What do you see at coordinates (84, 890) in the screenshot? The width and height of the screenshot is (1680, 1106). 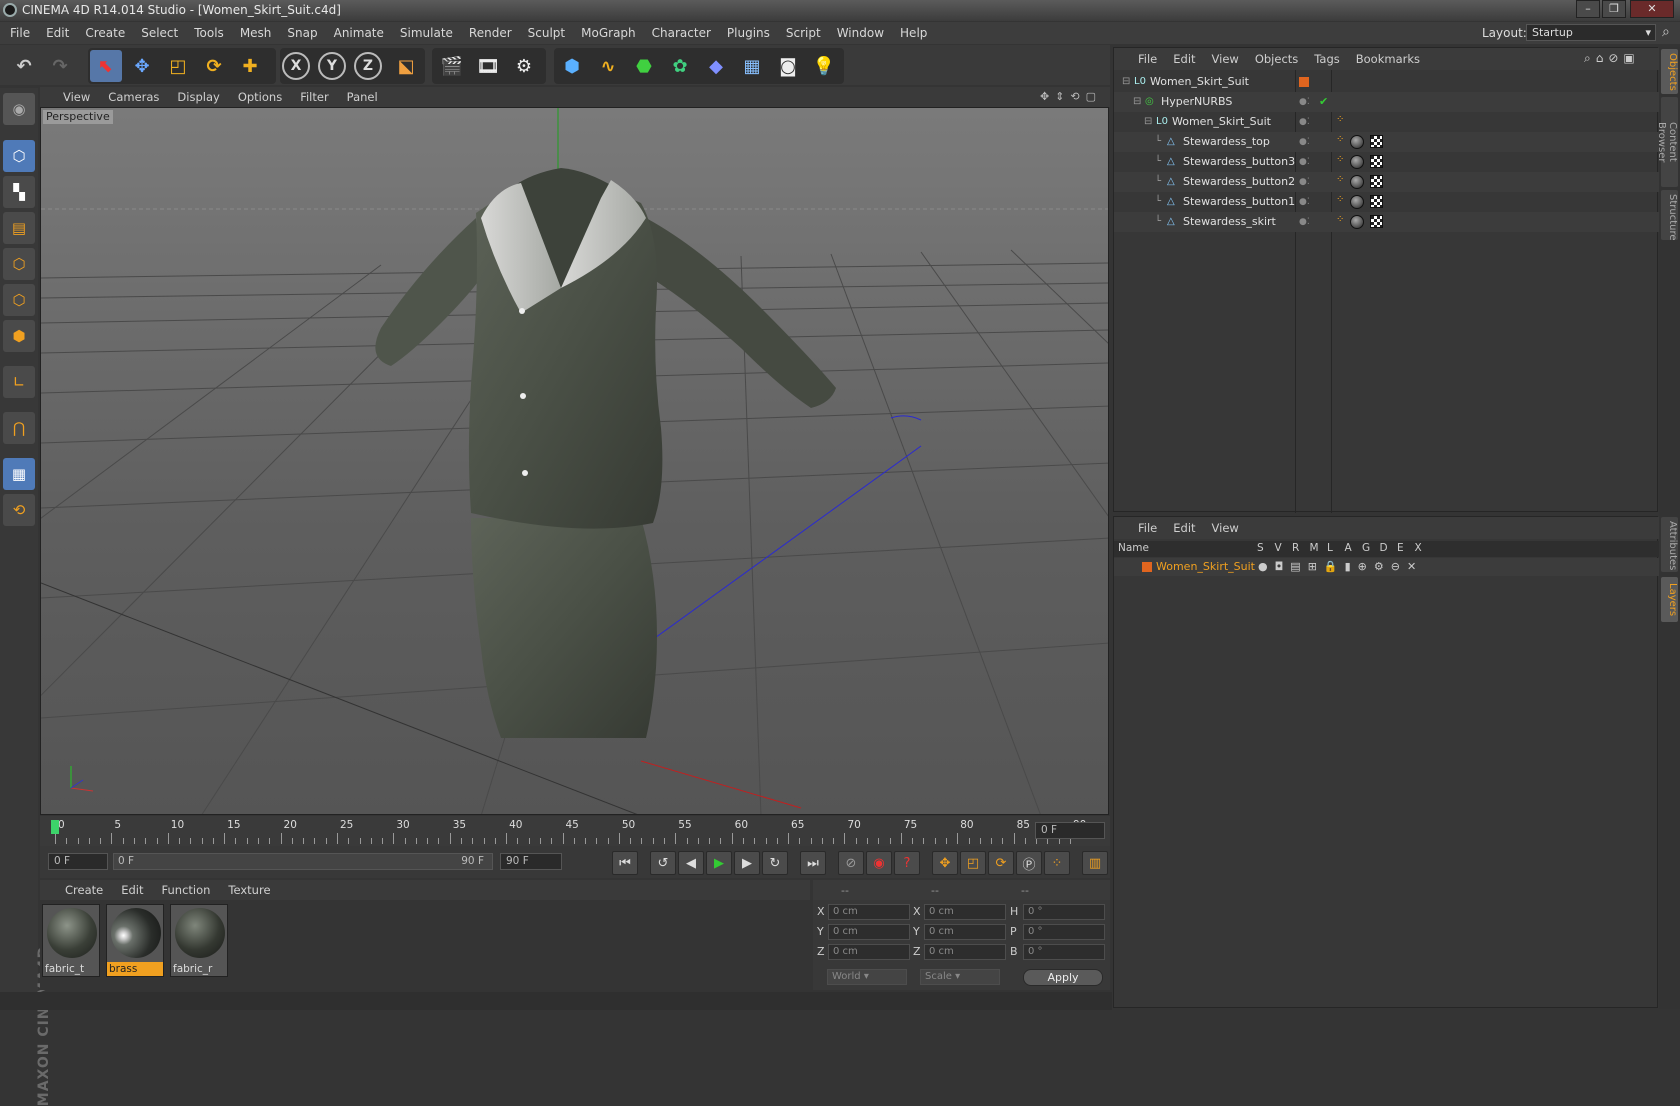 I see `material-menu-create: Create` at bounding box center [84, 890].